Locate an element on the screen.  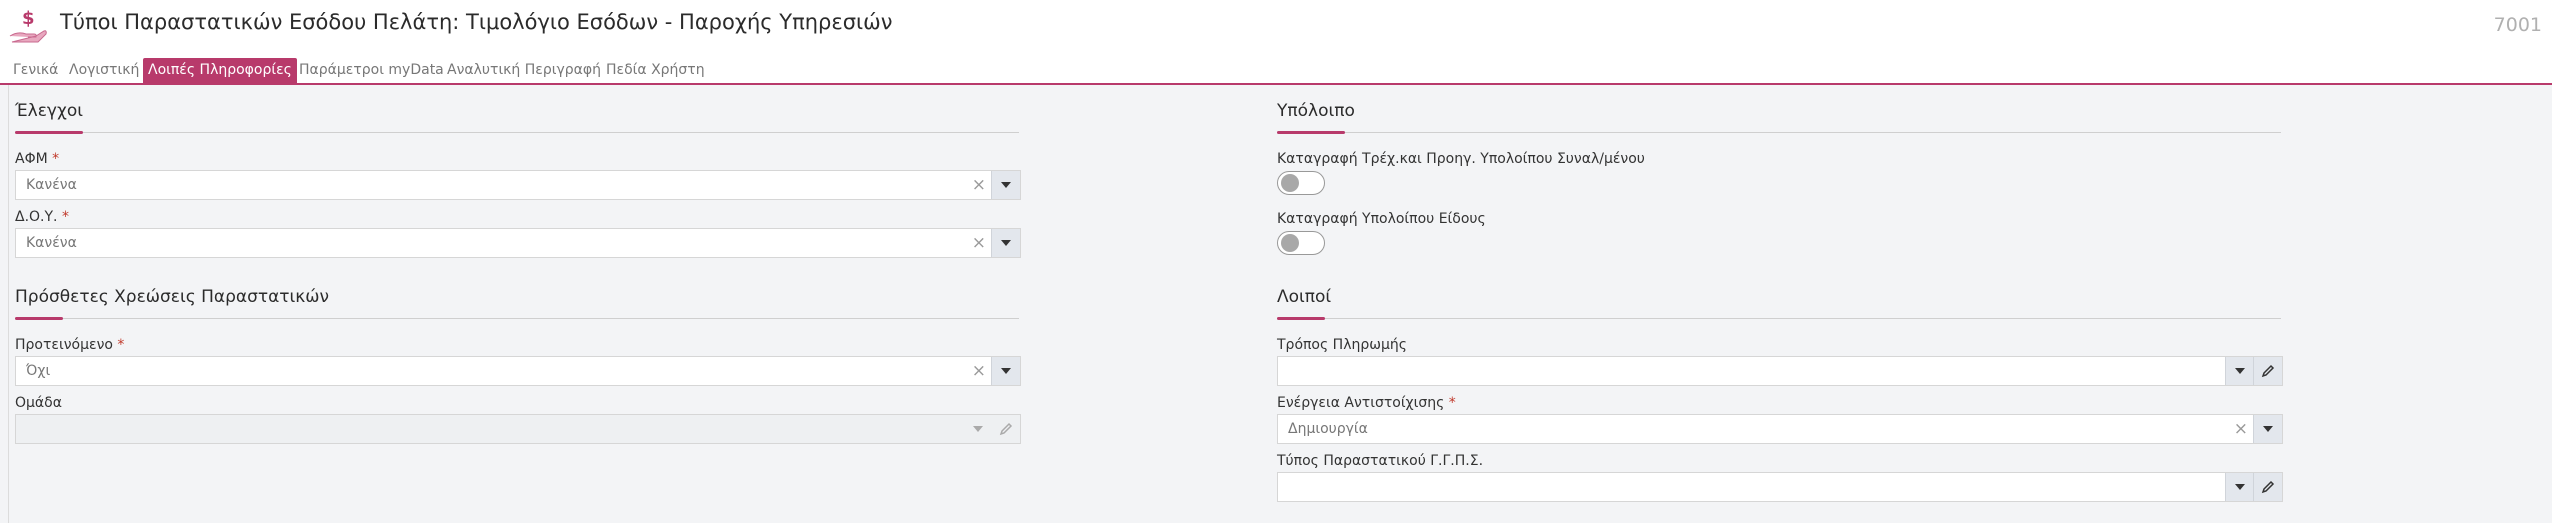
section-title-other: Λοιποί is located at coordinates (1304, 297).